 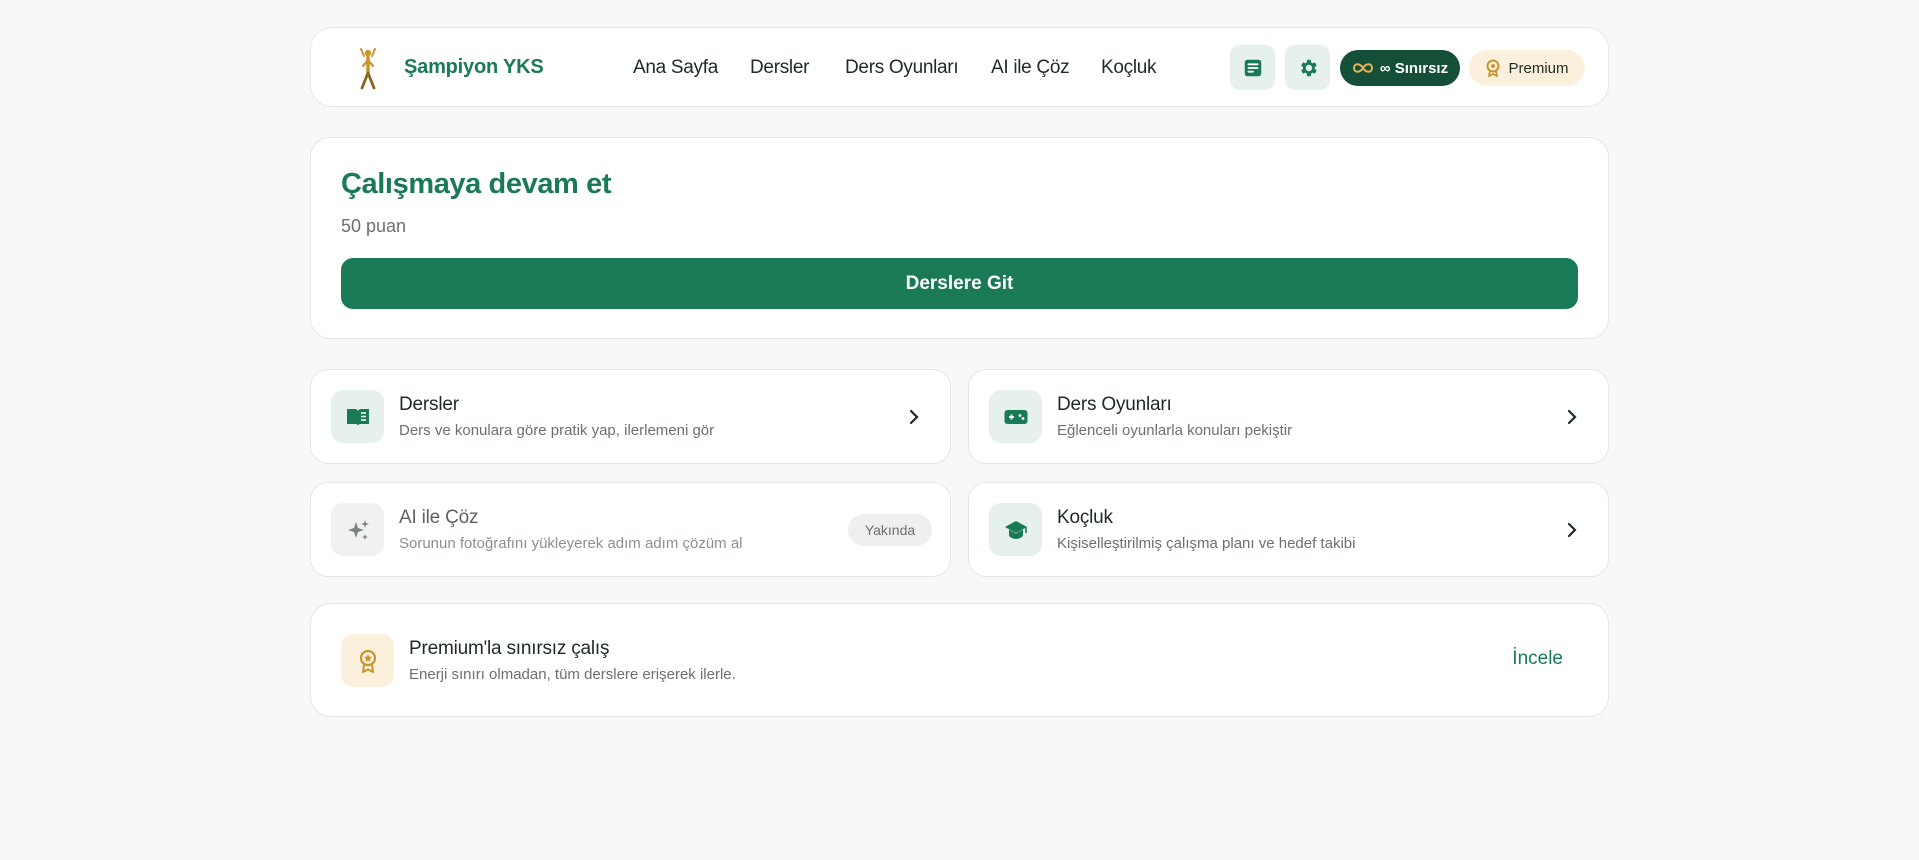 I want to click on energy-label: ∞ Sınırsız, so click(x=1414, y=68).